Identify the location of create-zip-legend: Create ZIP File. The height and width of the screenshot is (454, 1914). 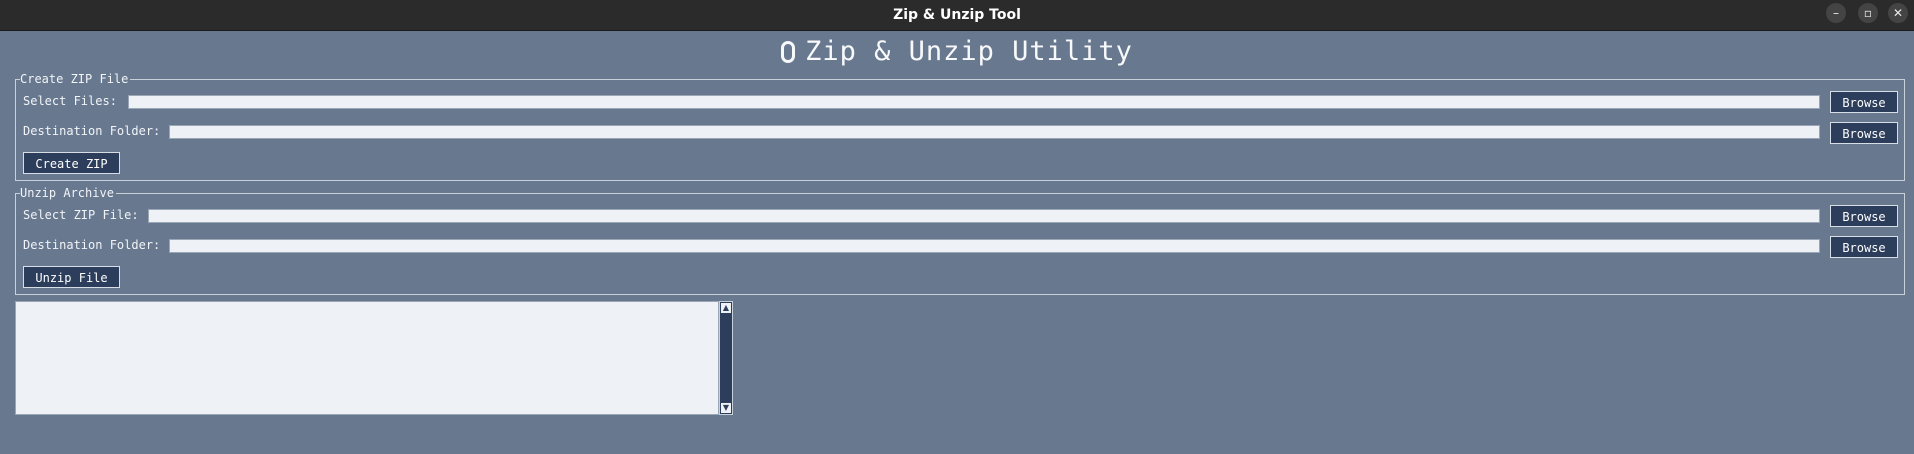
(75, 79).